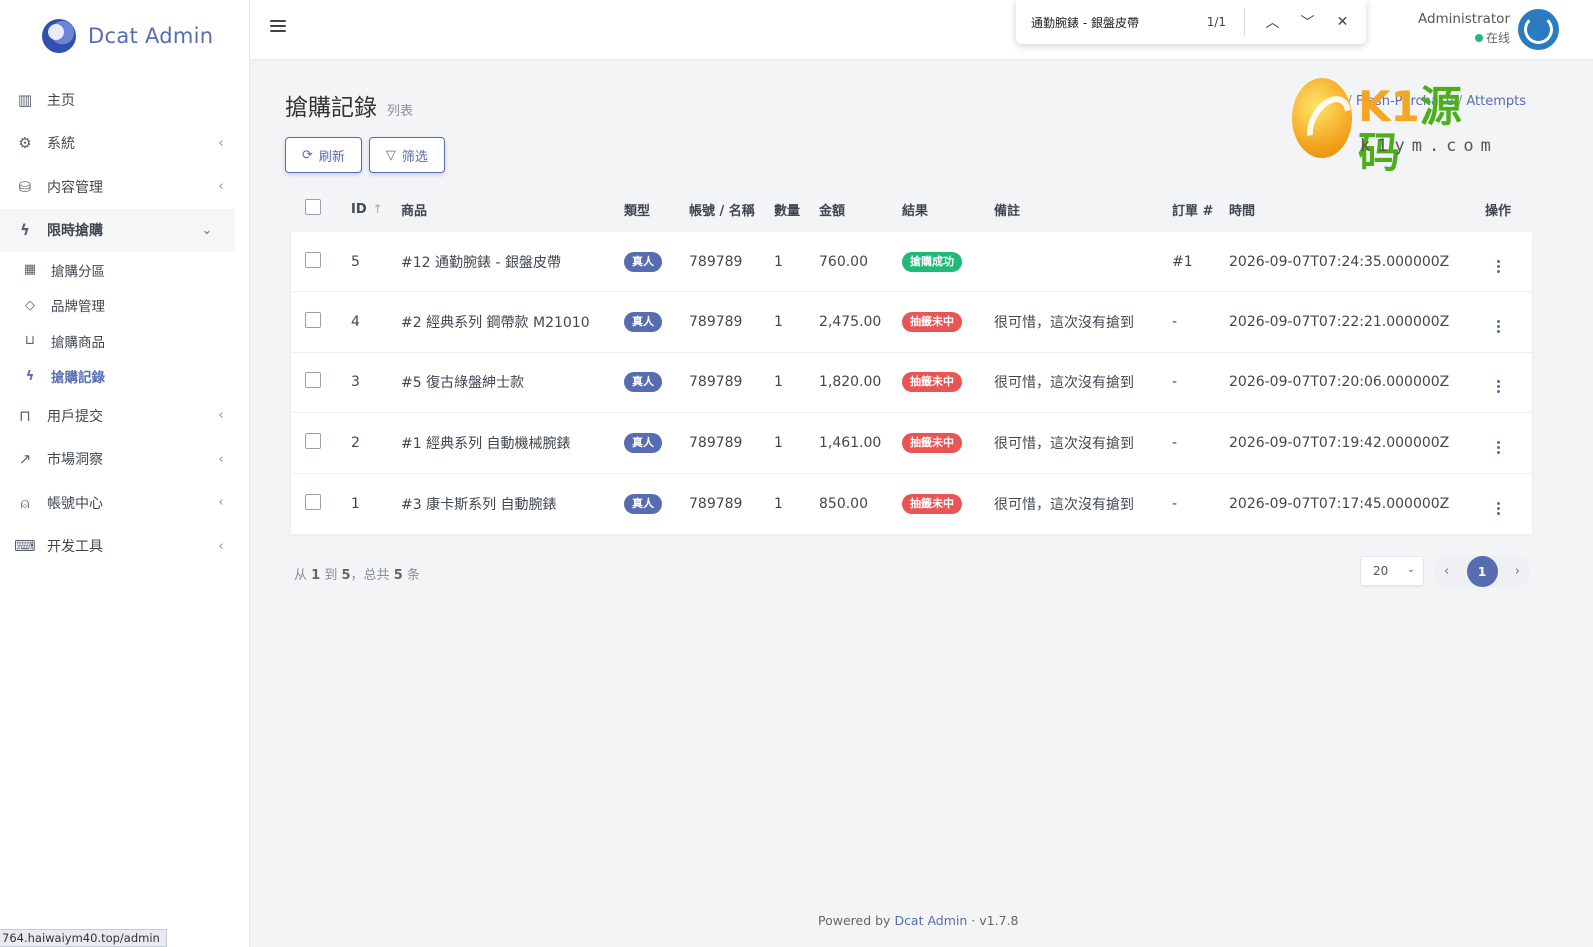 This screenshot has height=947, width=1593. Describe the element at coordinates (1538, 29) in the screenshot. I see `avatar` at that location.